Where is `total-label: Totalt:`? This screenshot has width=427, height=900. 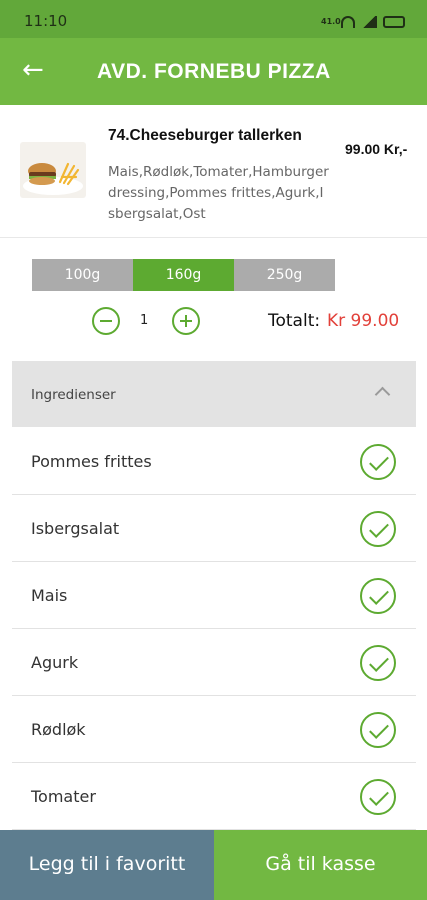
total-label: Totalt: is located at coordinates (294, 321).